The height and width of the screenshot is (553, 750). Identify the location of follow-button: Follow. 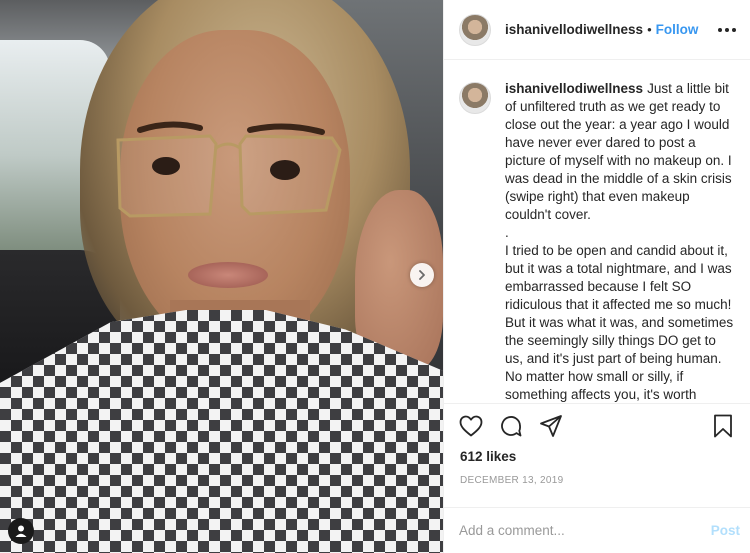
(677, 29).